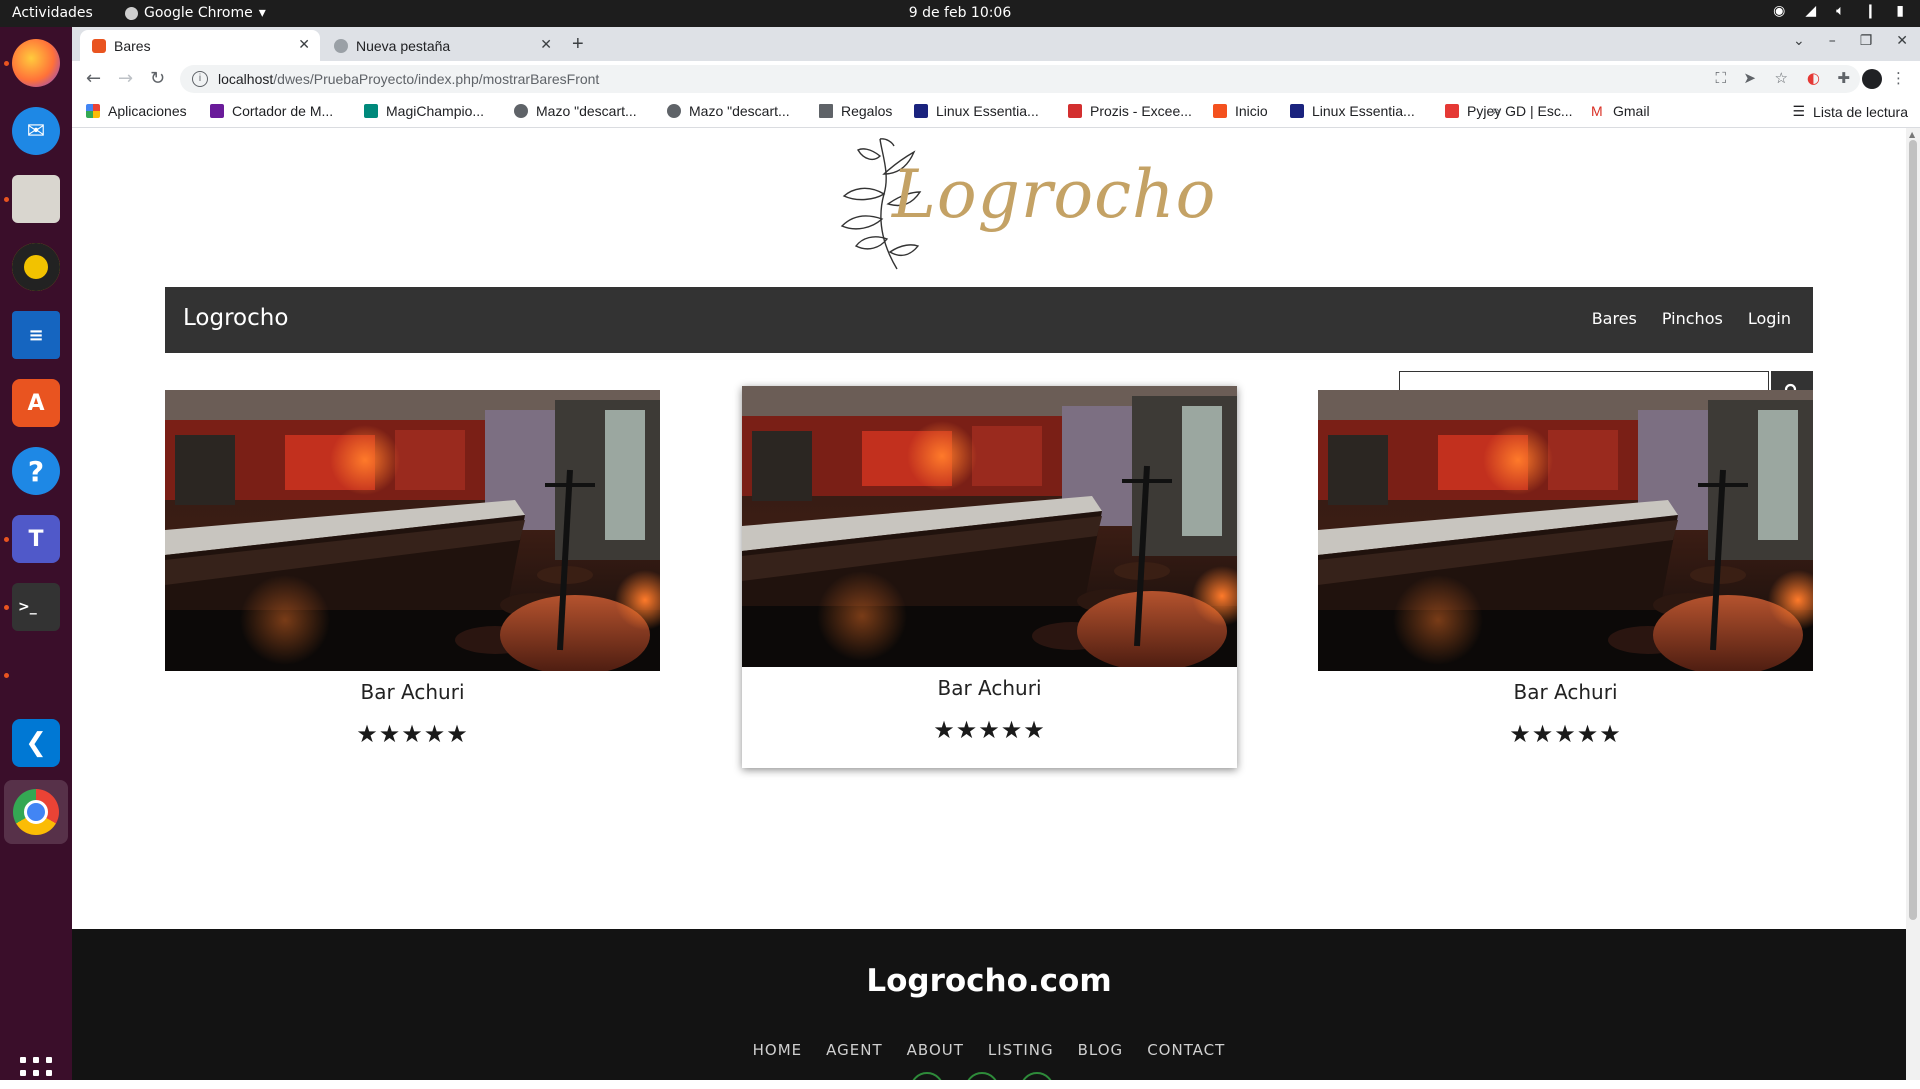 This screenshot has height=1089, width=1920. Describe the element at coordinates (200, 45) in the screenshot. I see `tab-bares: Bares ✕` at that location.